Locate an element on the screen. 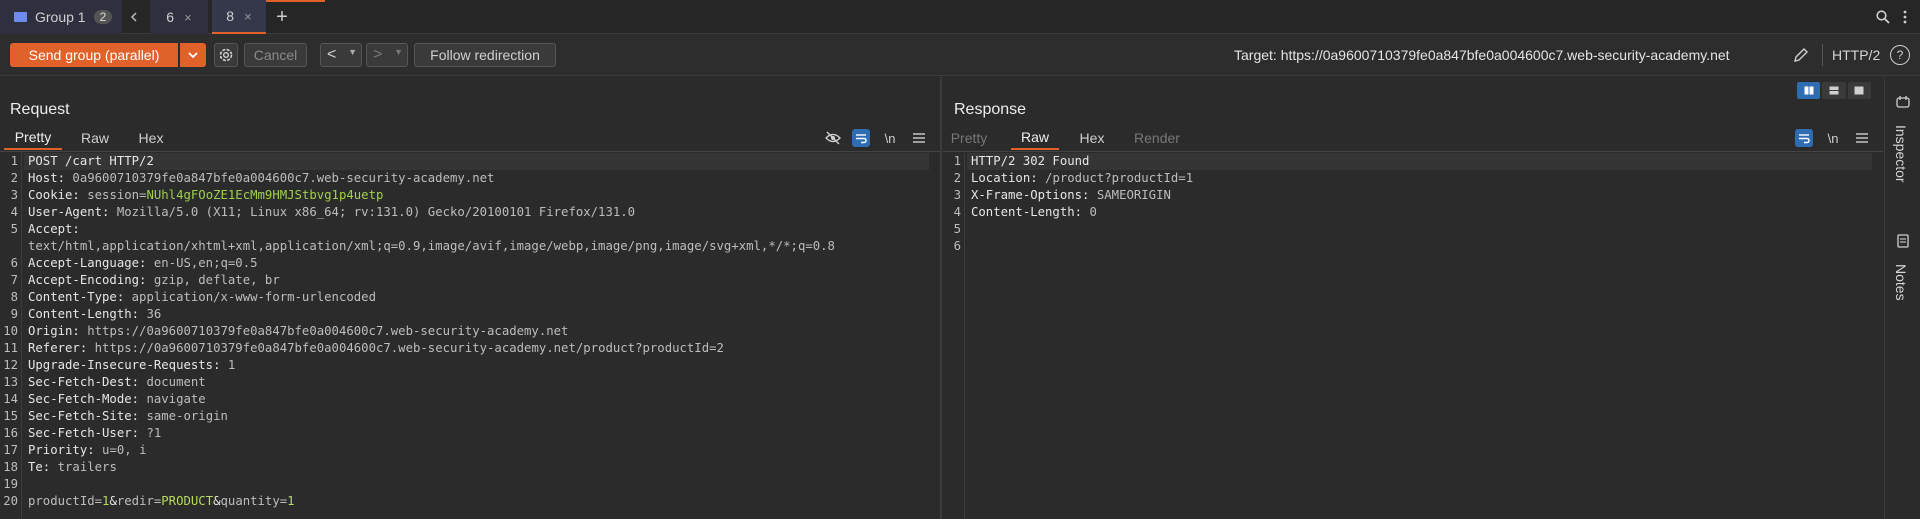 The height and width of the screenshot is (519, 1920). send-group-button: Send group (parallel) is located at coordinates (94, 55).